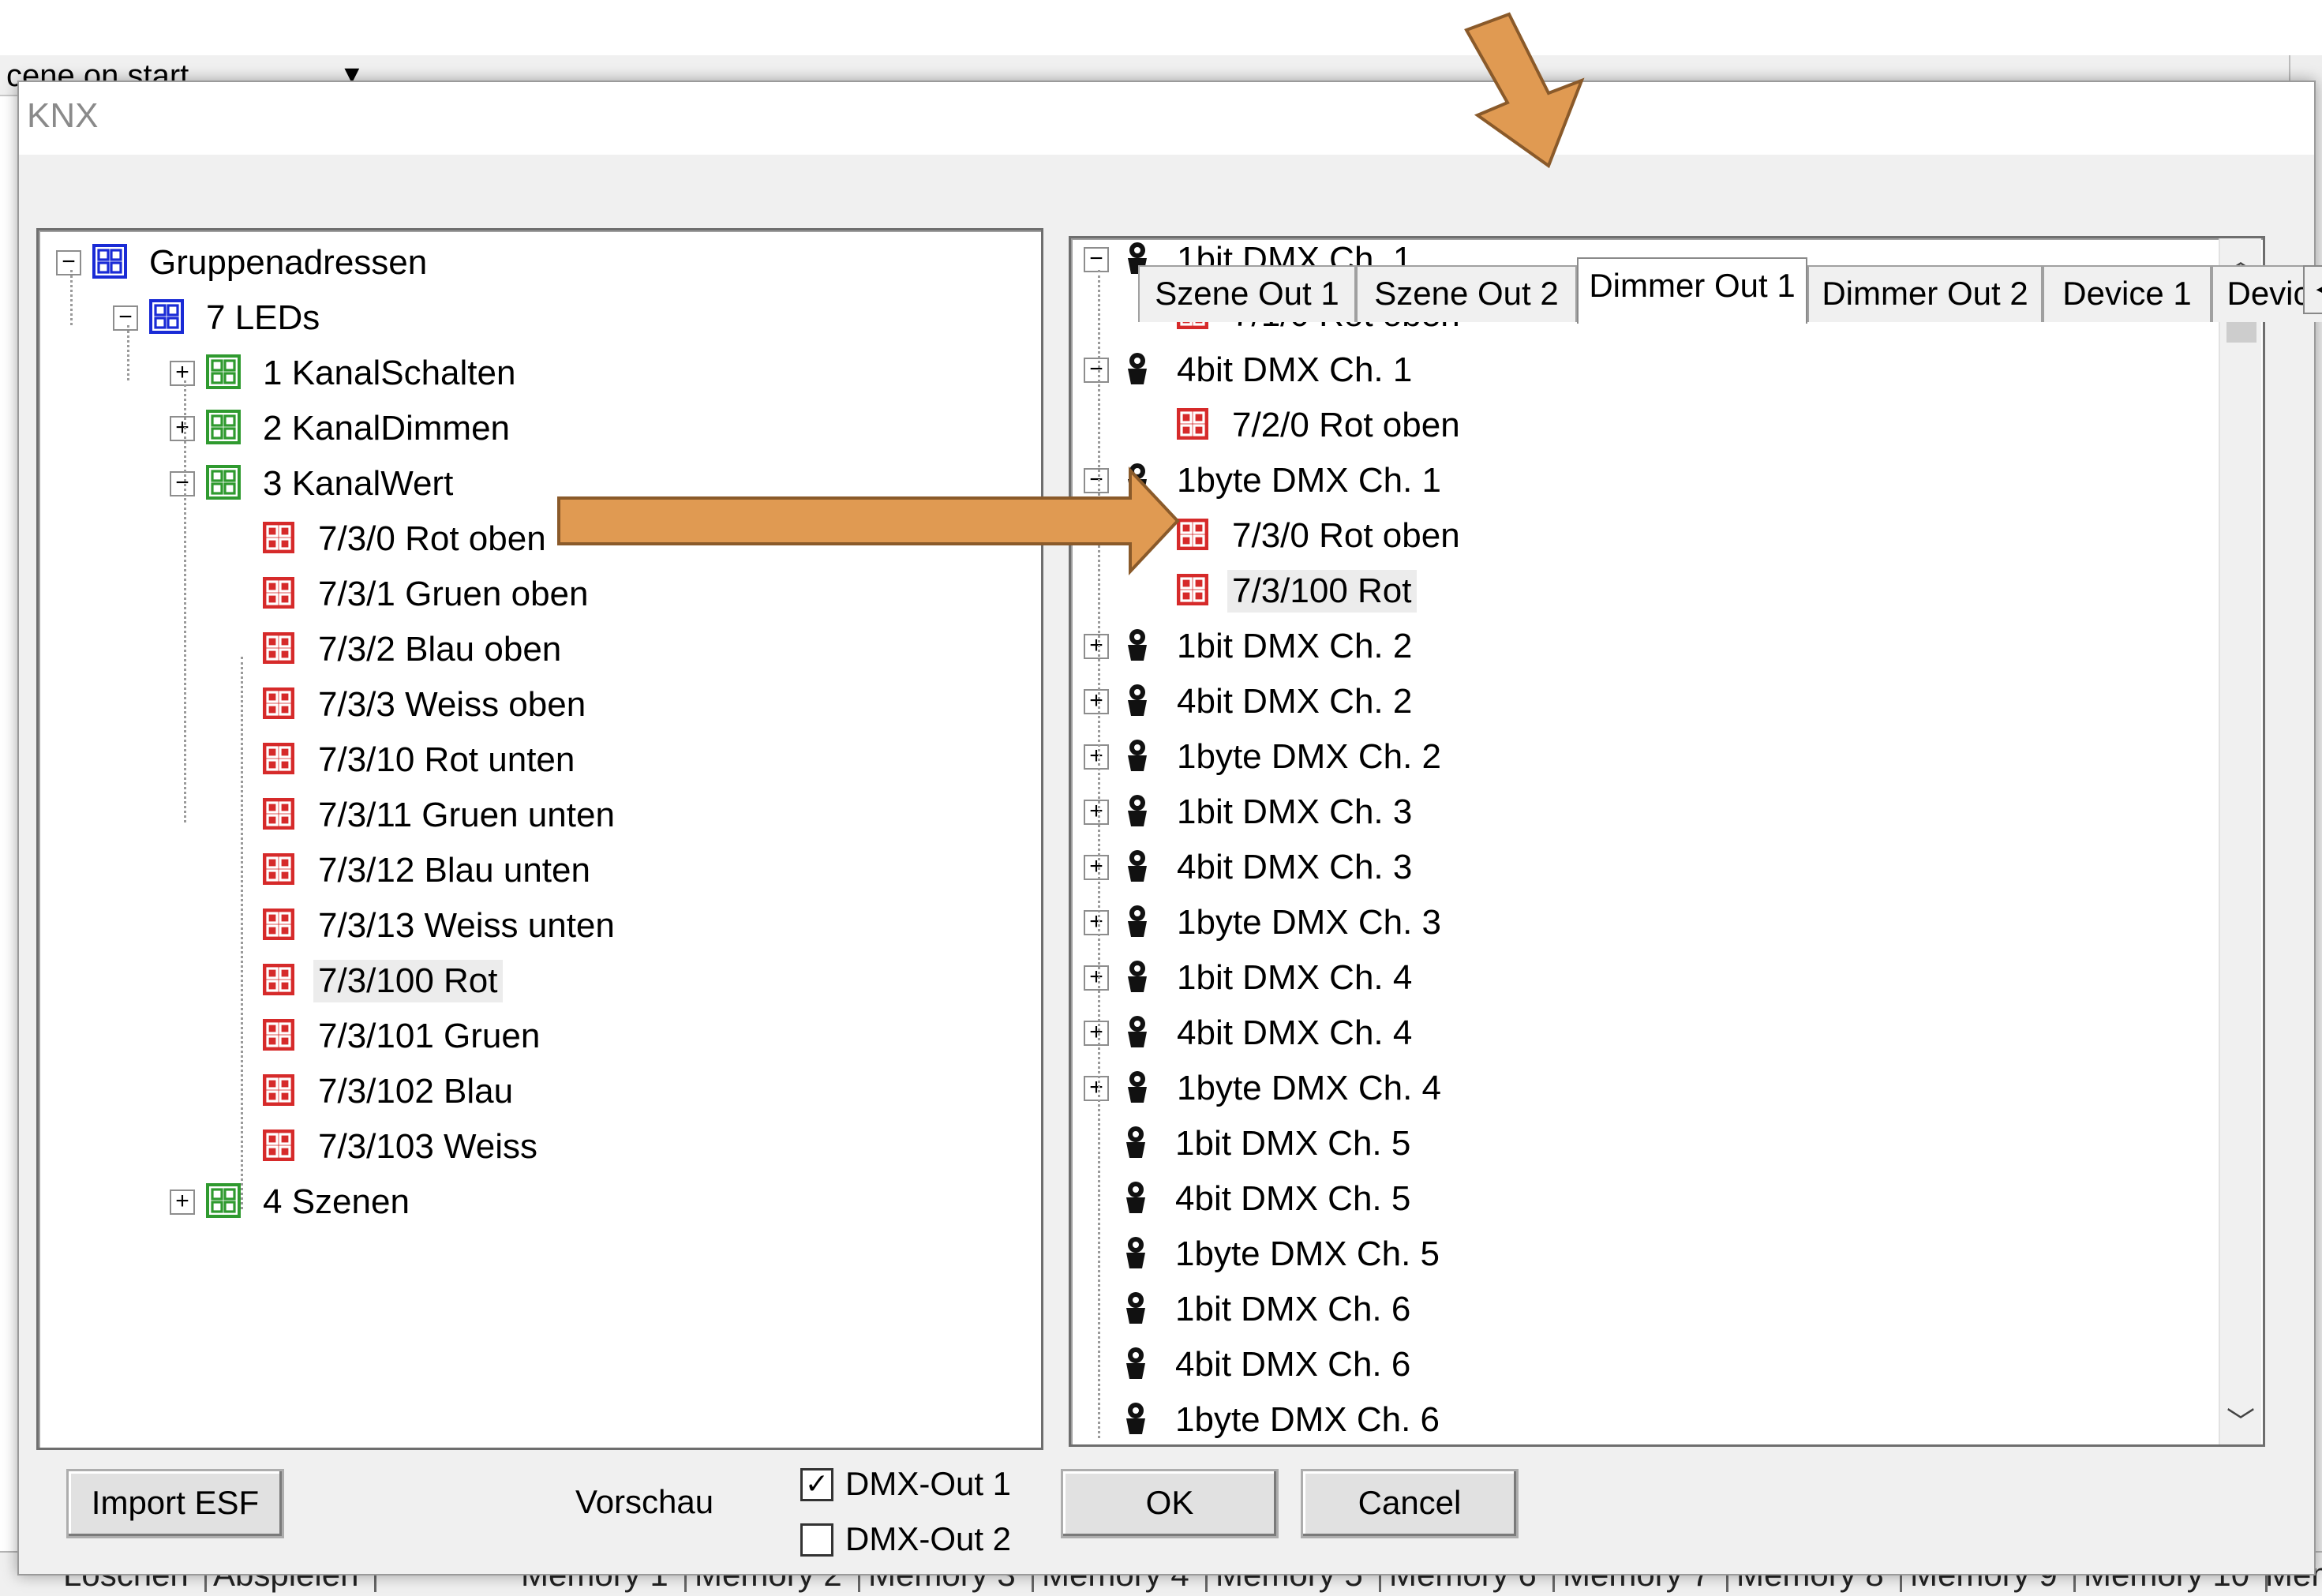 The height and width of the screenshot is (1596, 2322). I want to click on group-tree-label: 7/3/101 Gruen, so click(430, 1036).